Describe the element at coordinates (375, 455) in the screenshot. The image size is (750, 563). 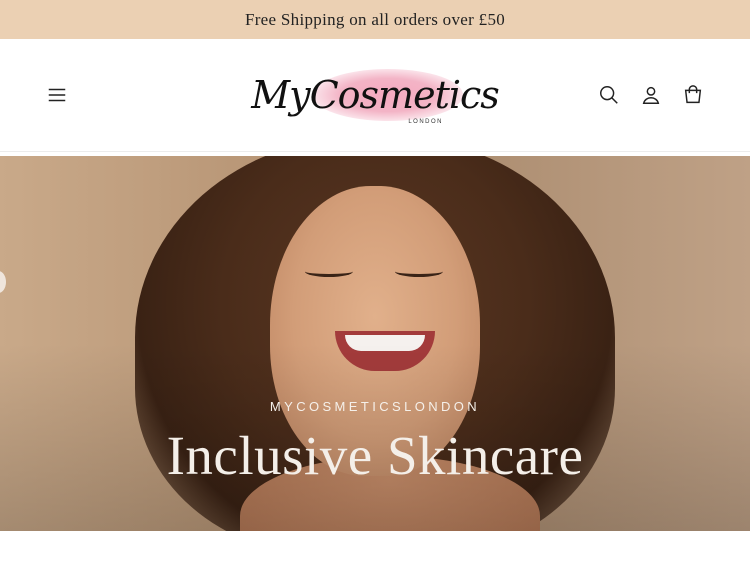
I see `hero-heading: Inclusive Skincare` at that location.